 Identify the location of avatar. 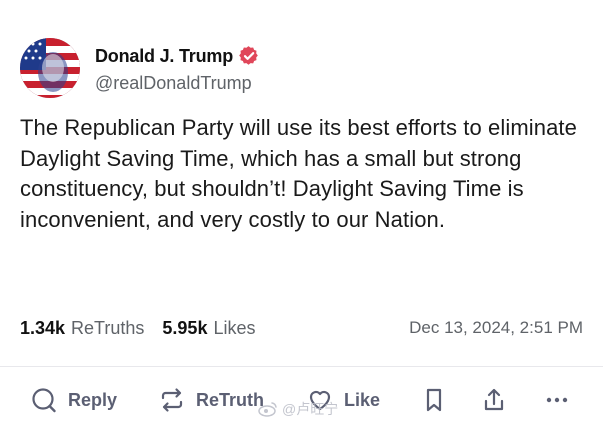
(50, 68).